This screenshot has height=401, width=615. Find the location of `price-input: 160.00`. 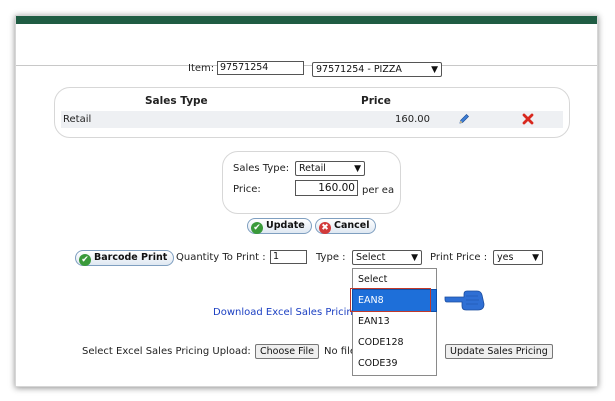

price-input: 160.00 is located at coordinates (326, 188).